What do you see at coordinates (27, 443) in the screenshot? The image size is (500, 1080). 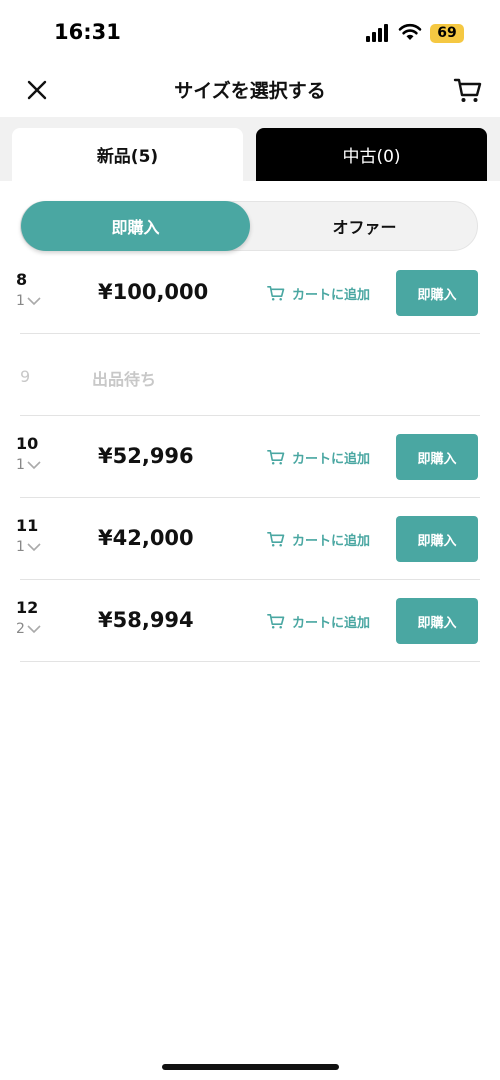 I see `size-label: 10` at bounding box center [27, 443].